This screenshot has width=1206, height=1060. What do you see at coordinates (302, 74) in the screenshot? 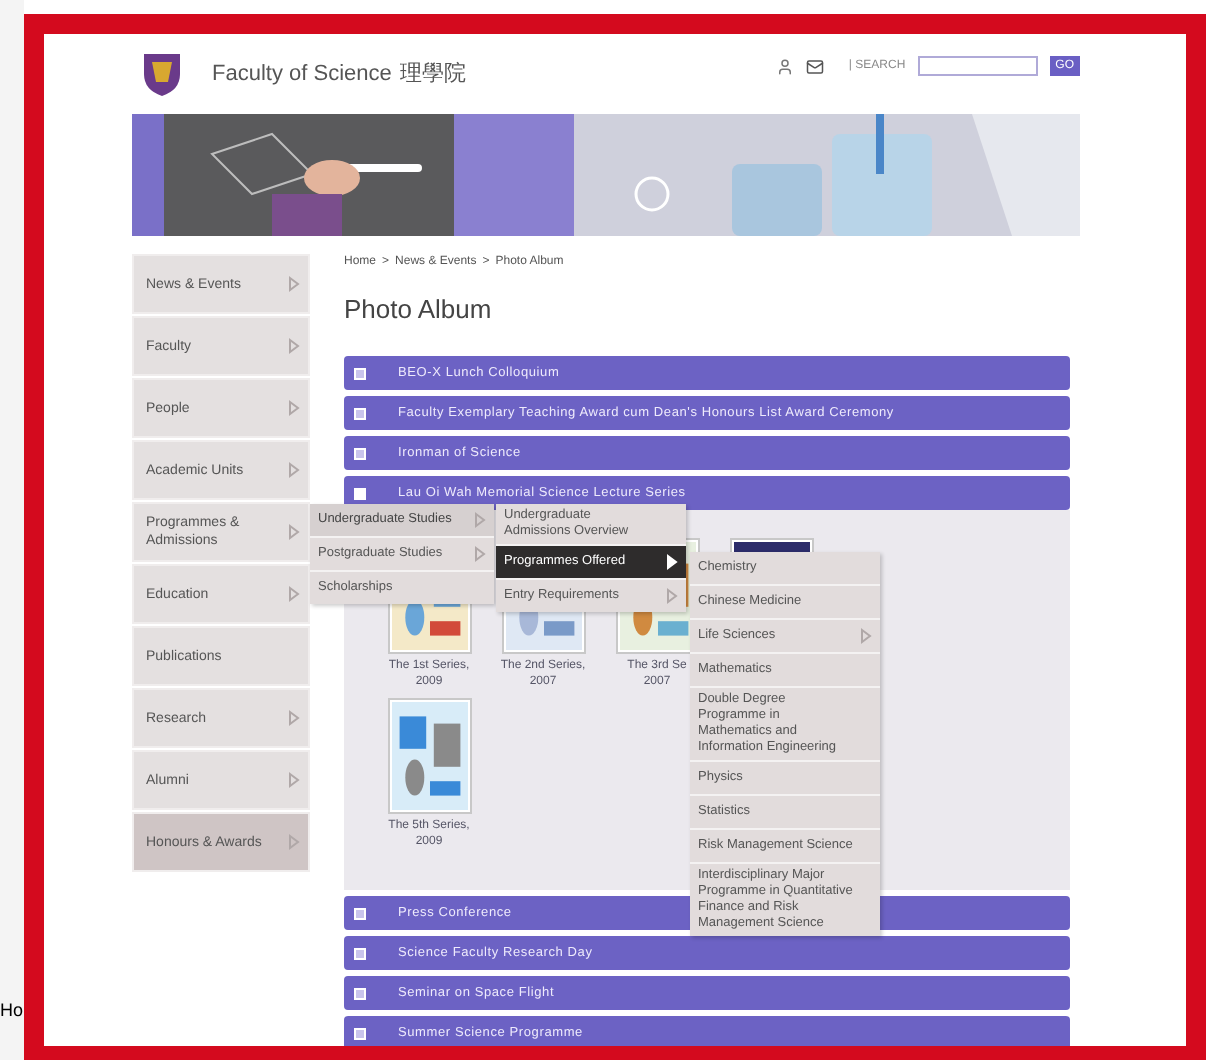
I see `site-title: Faculty of Science` at bounding box center [302, 74].